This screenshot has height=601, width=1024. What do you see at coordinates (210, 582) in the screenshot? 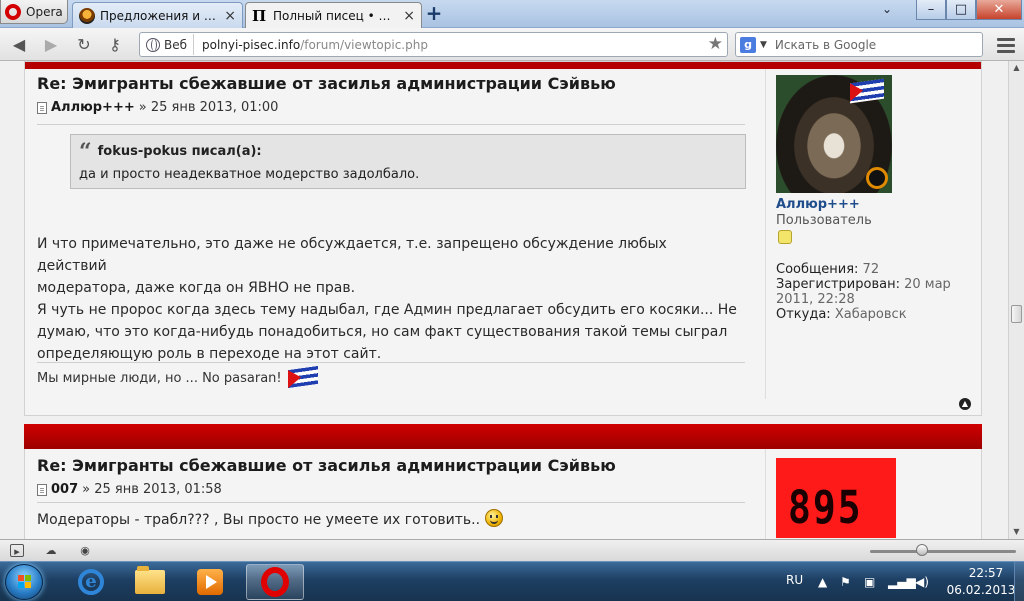
I see `taskbar-media-player` at bounding box center [210, 582].